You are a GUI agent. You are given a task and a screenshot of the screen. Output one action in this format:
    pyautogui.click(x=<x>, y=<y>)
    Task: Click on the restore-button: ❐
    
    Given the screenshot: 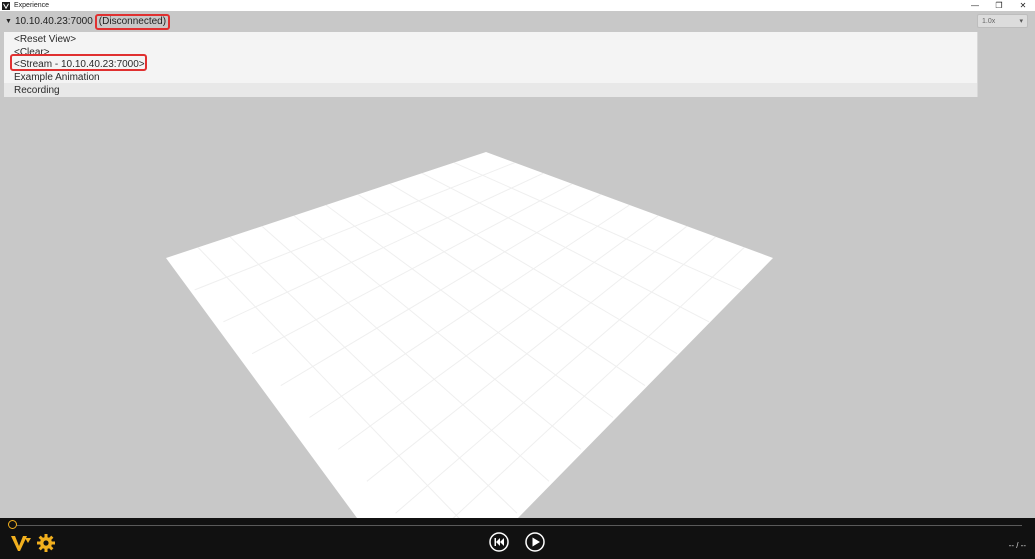 What is the action you would take?
    pyautogui.click(x=999, y=5)
    